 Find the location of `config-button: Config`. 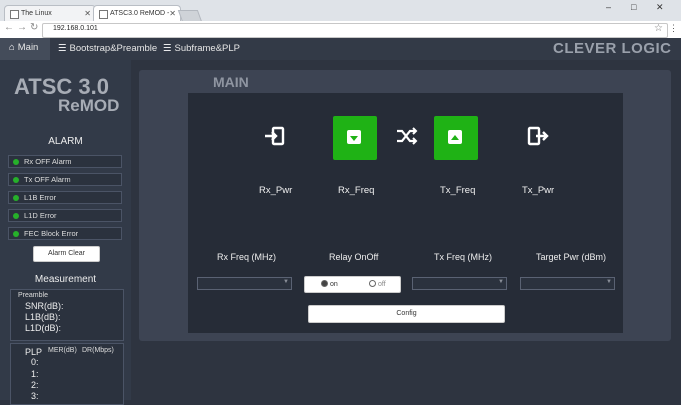

config-button: Config is located at coordinates (406, 314).